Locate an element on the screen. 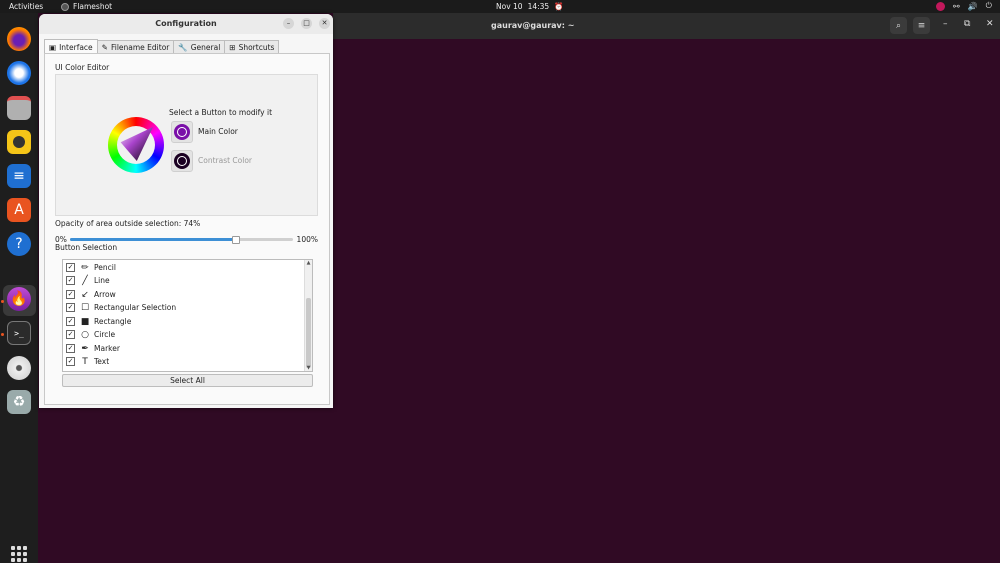 The image size is (1000, 563). activities-button: Activities is located at coordinates (26, 6).